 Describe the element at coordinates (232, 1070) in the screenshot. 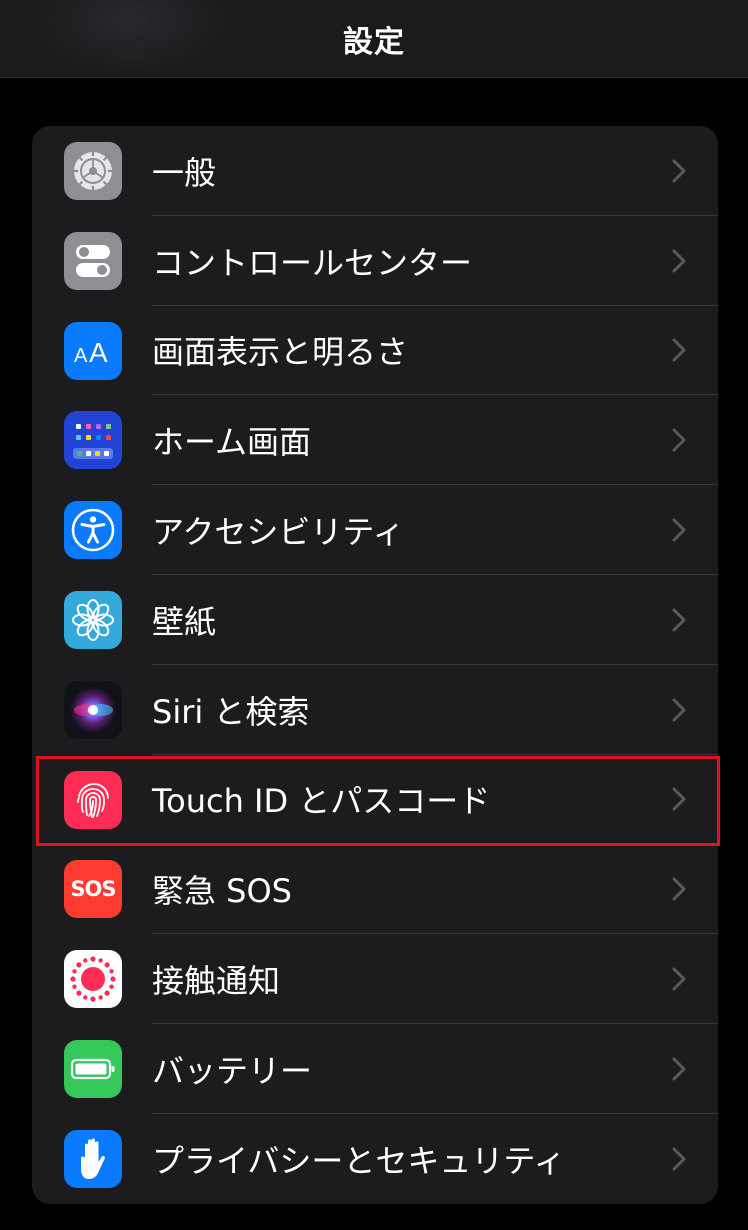

I see `settings-item-label: バッテリー` at that location.